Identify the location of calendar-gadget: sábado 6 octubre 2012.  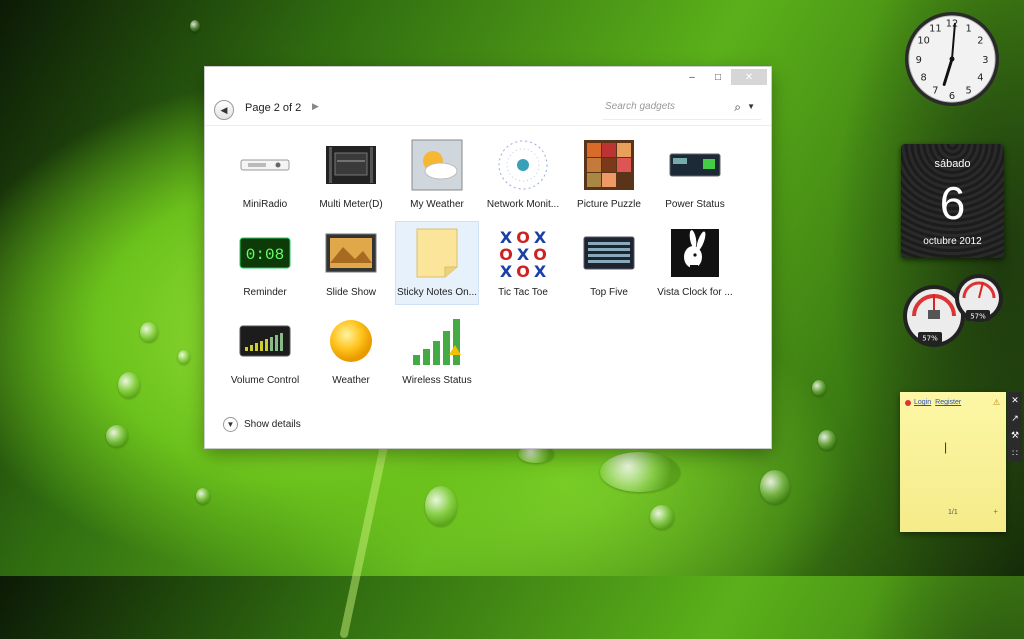
(952, 201).